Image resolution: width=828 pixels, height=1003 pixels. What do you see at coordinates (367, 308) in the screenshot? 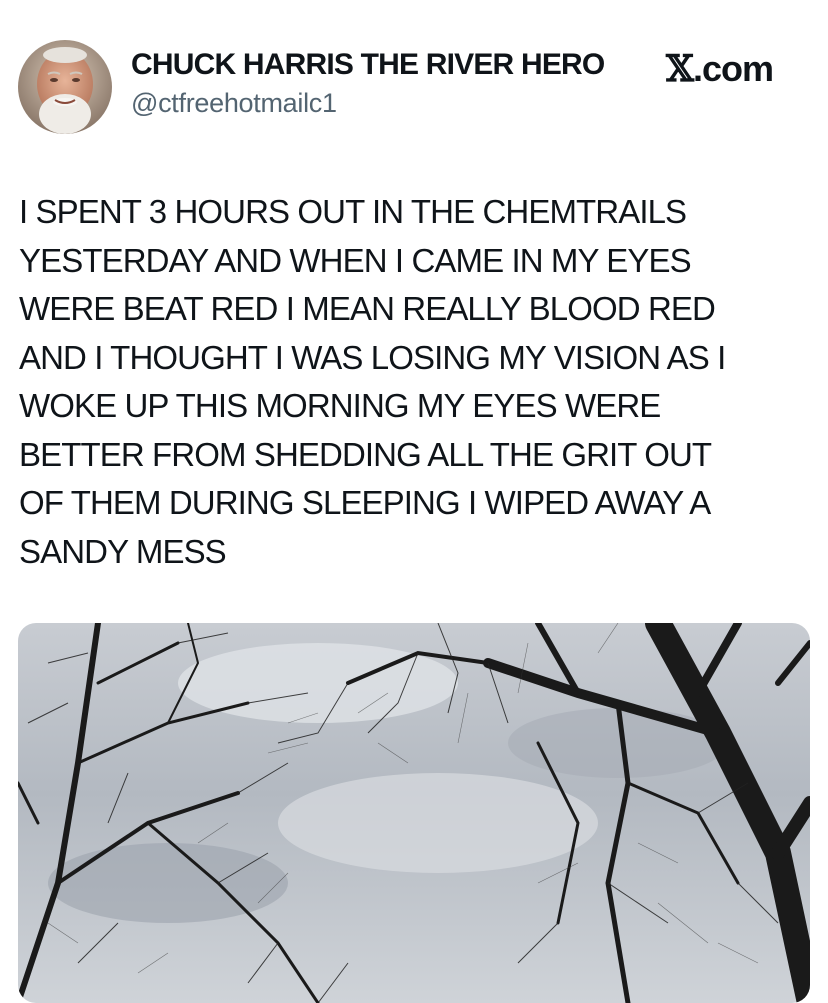
I see `tweet-text-line: WERE BEAT RED I MEAN REALLY BLOOD RED` at bounding box center [367, 308].